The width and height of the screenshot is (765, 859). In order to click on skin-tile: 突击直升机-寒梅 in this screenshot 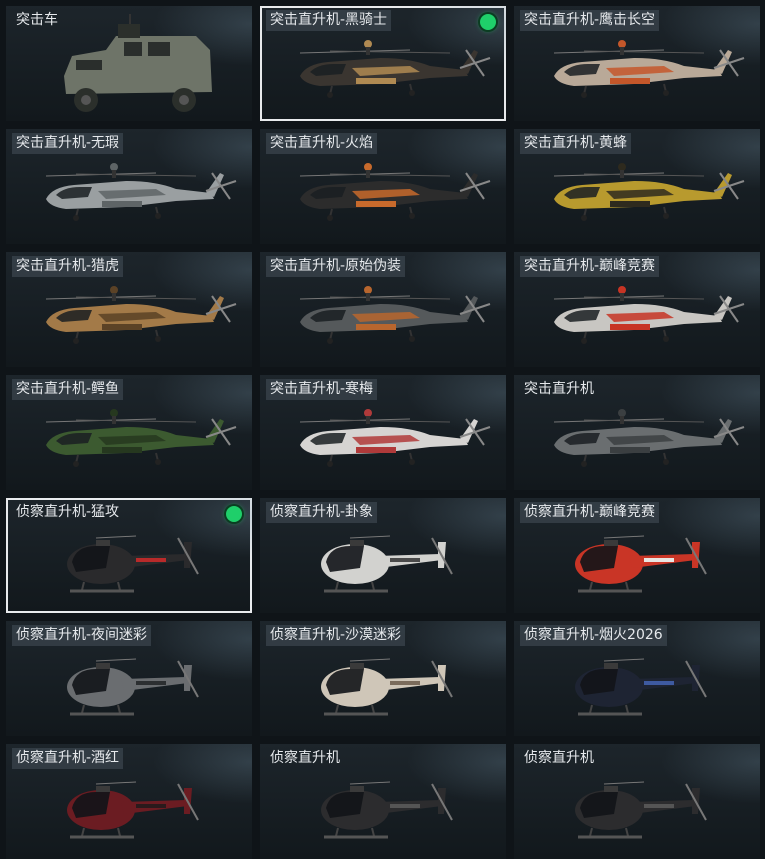, I will do `click(383, 432)`.